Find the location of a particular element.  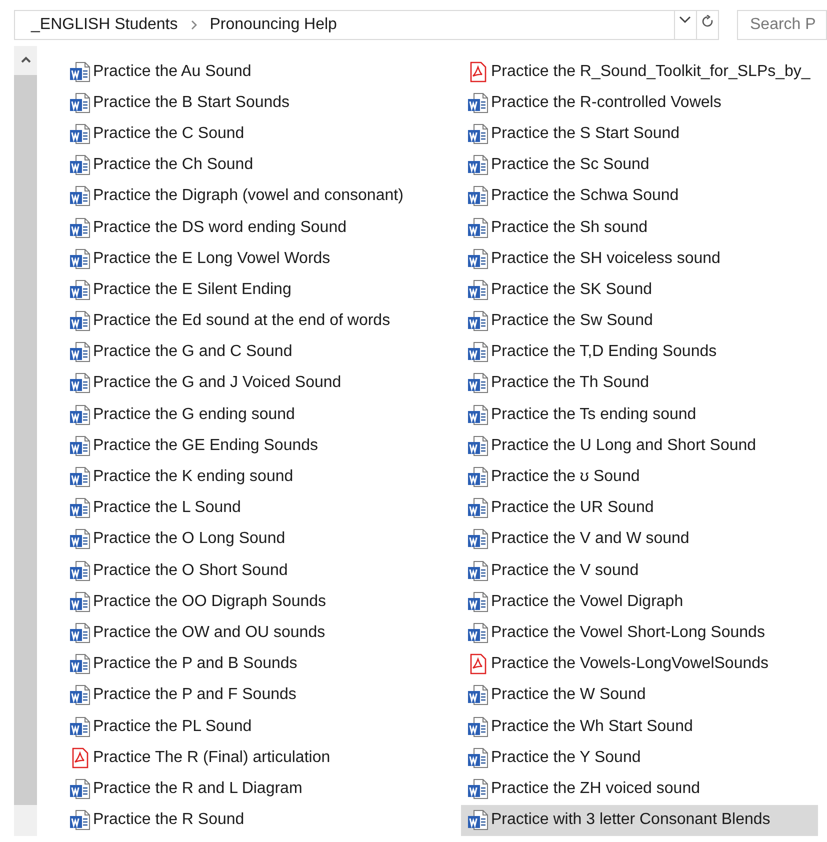

file-item: Practice the Wh Start Sound is located at coordinates (639, 726).